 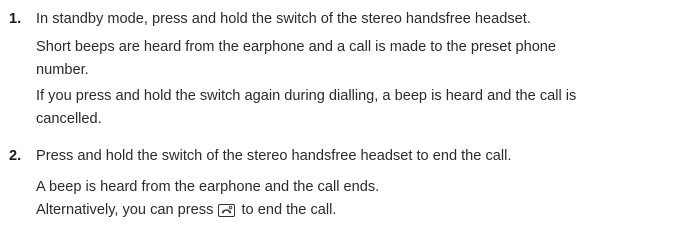 I want to click on alt-prefix-text: Alternatively, you can press, so click(x=125, y=210).